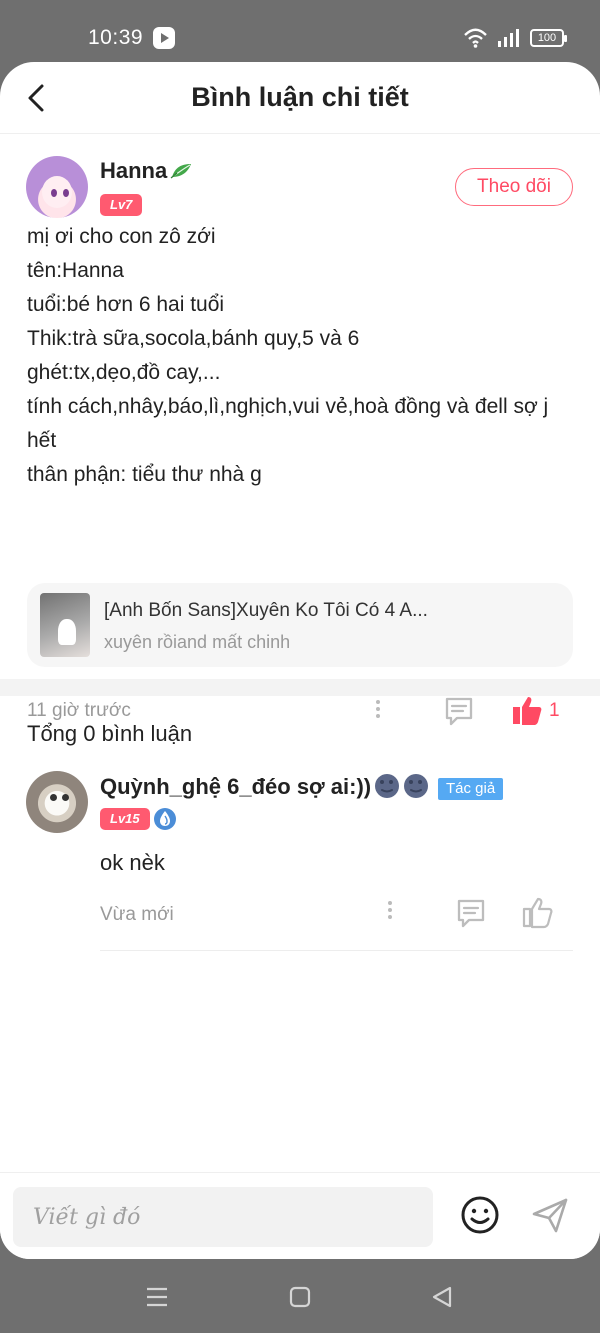  What do you see at coordinates (54, 193) in the screenshot?
I see `avatar-eye-left` at bounding box center [54, 193].